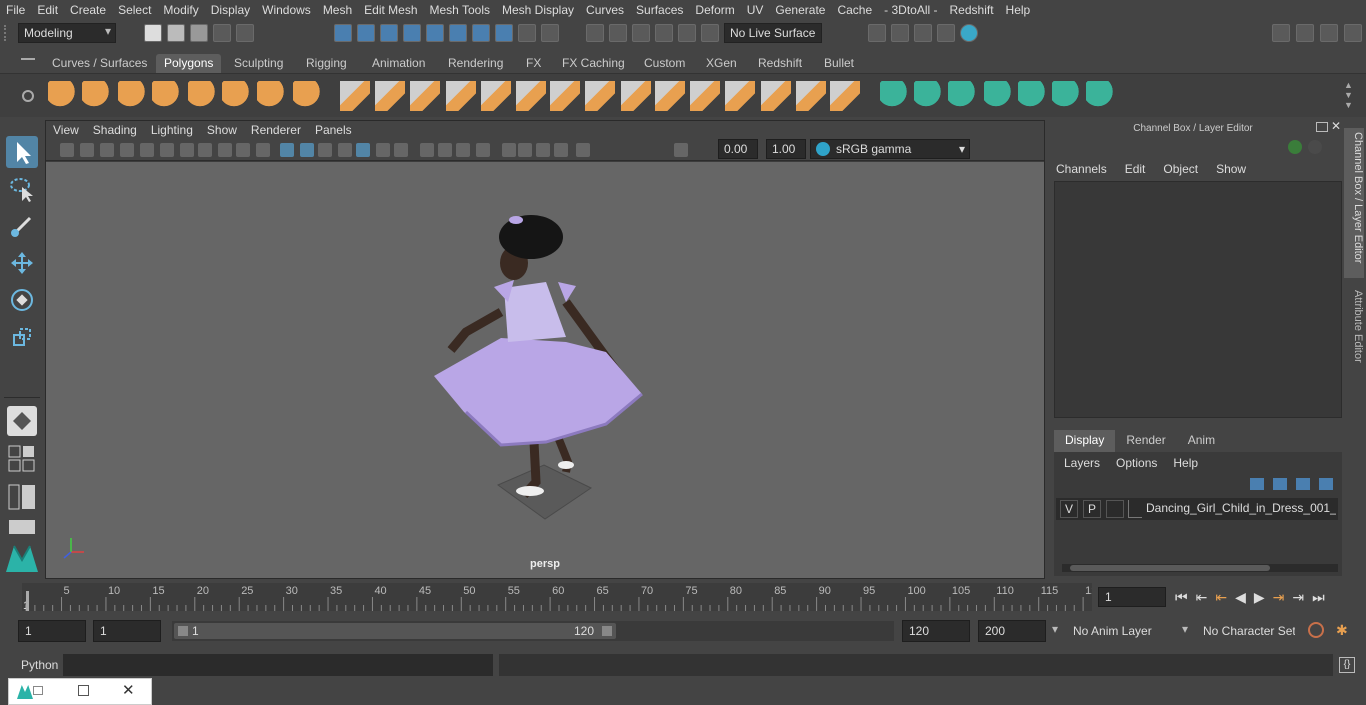 The image size is (1366, 705). I want to click on character-set-dropdown: No Character Set, so click(1246, 631).